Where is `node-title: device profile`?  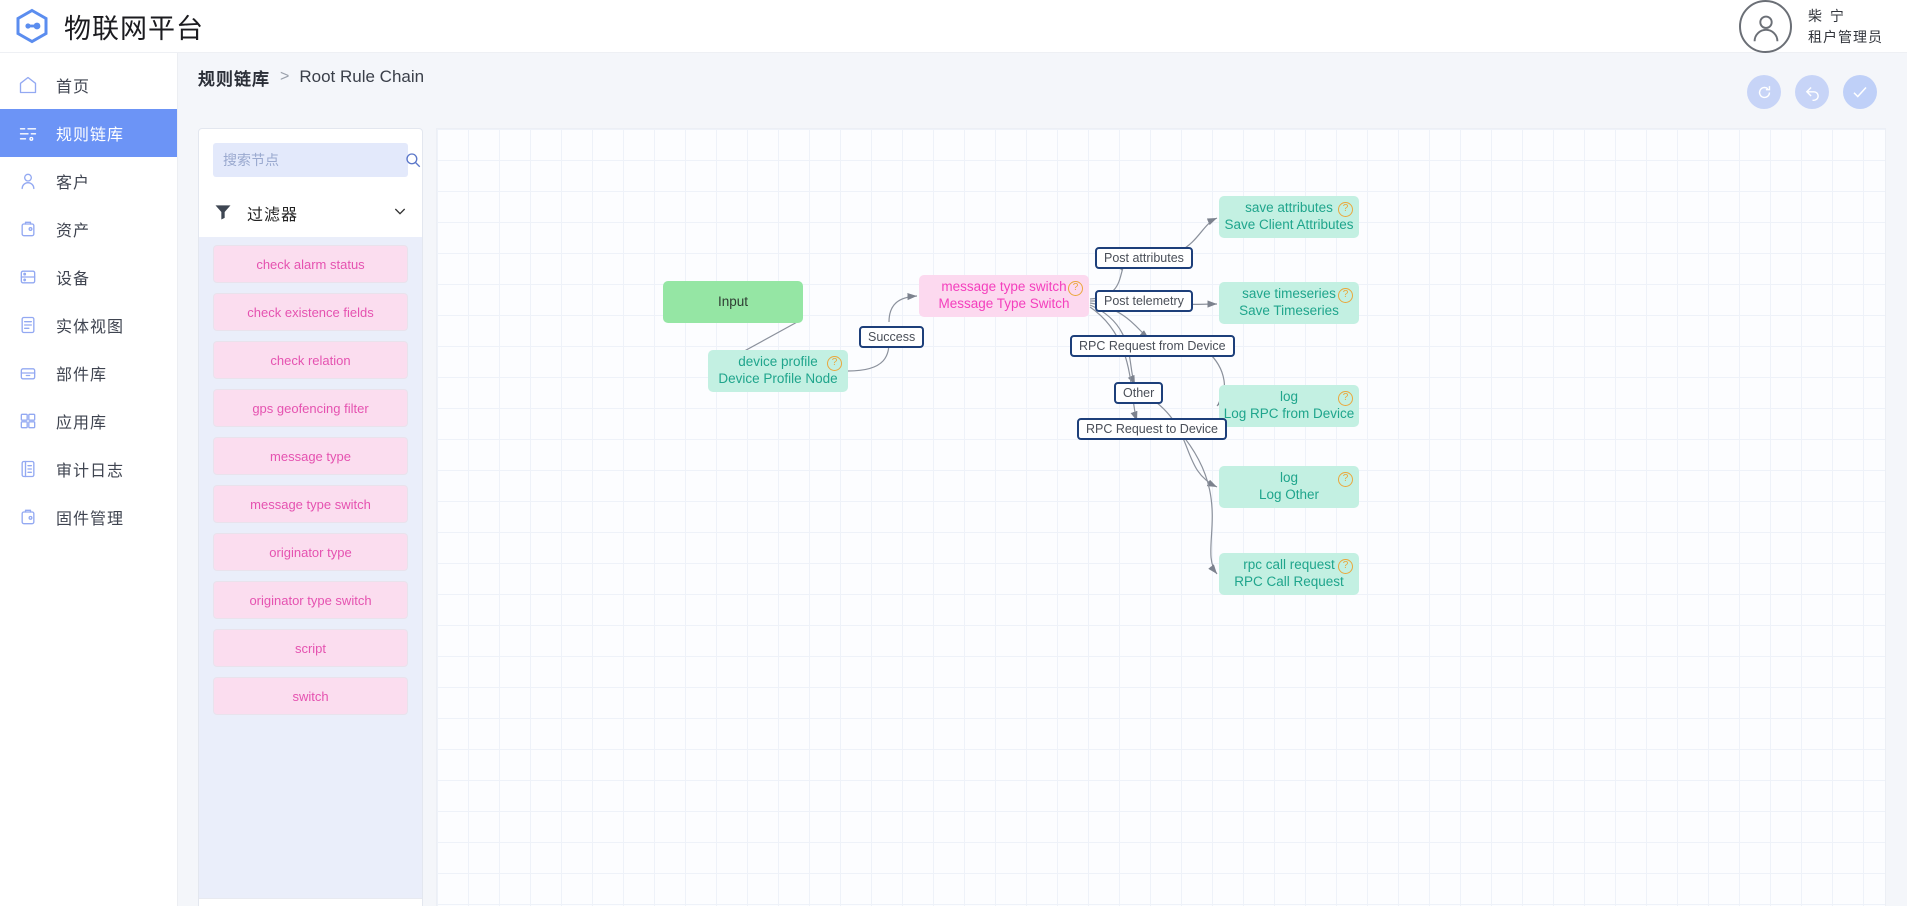 node-title: device profile is located at coordinates (778, 362).